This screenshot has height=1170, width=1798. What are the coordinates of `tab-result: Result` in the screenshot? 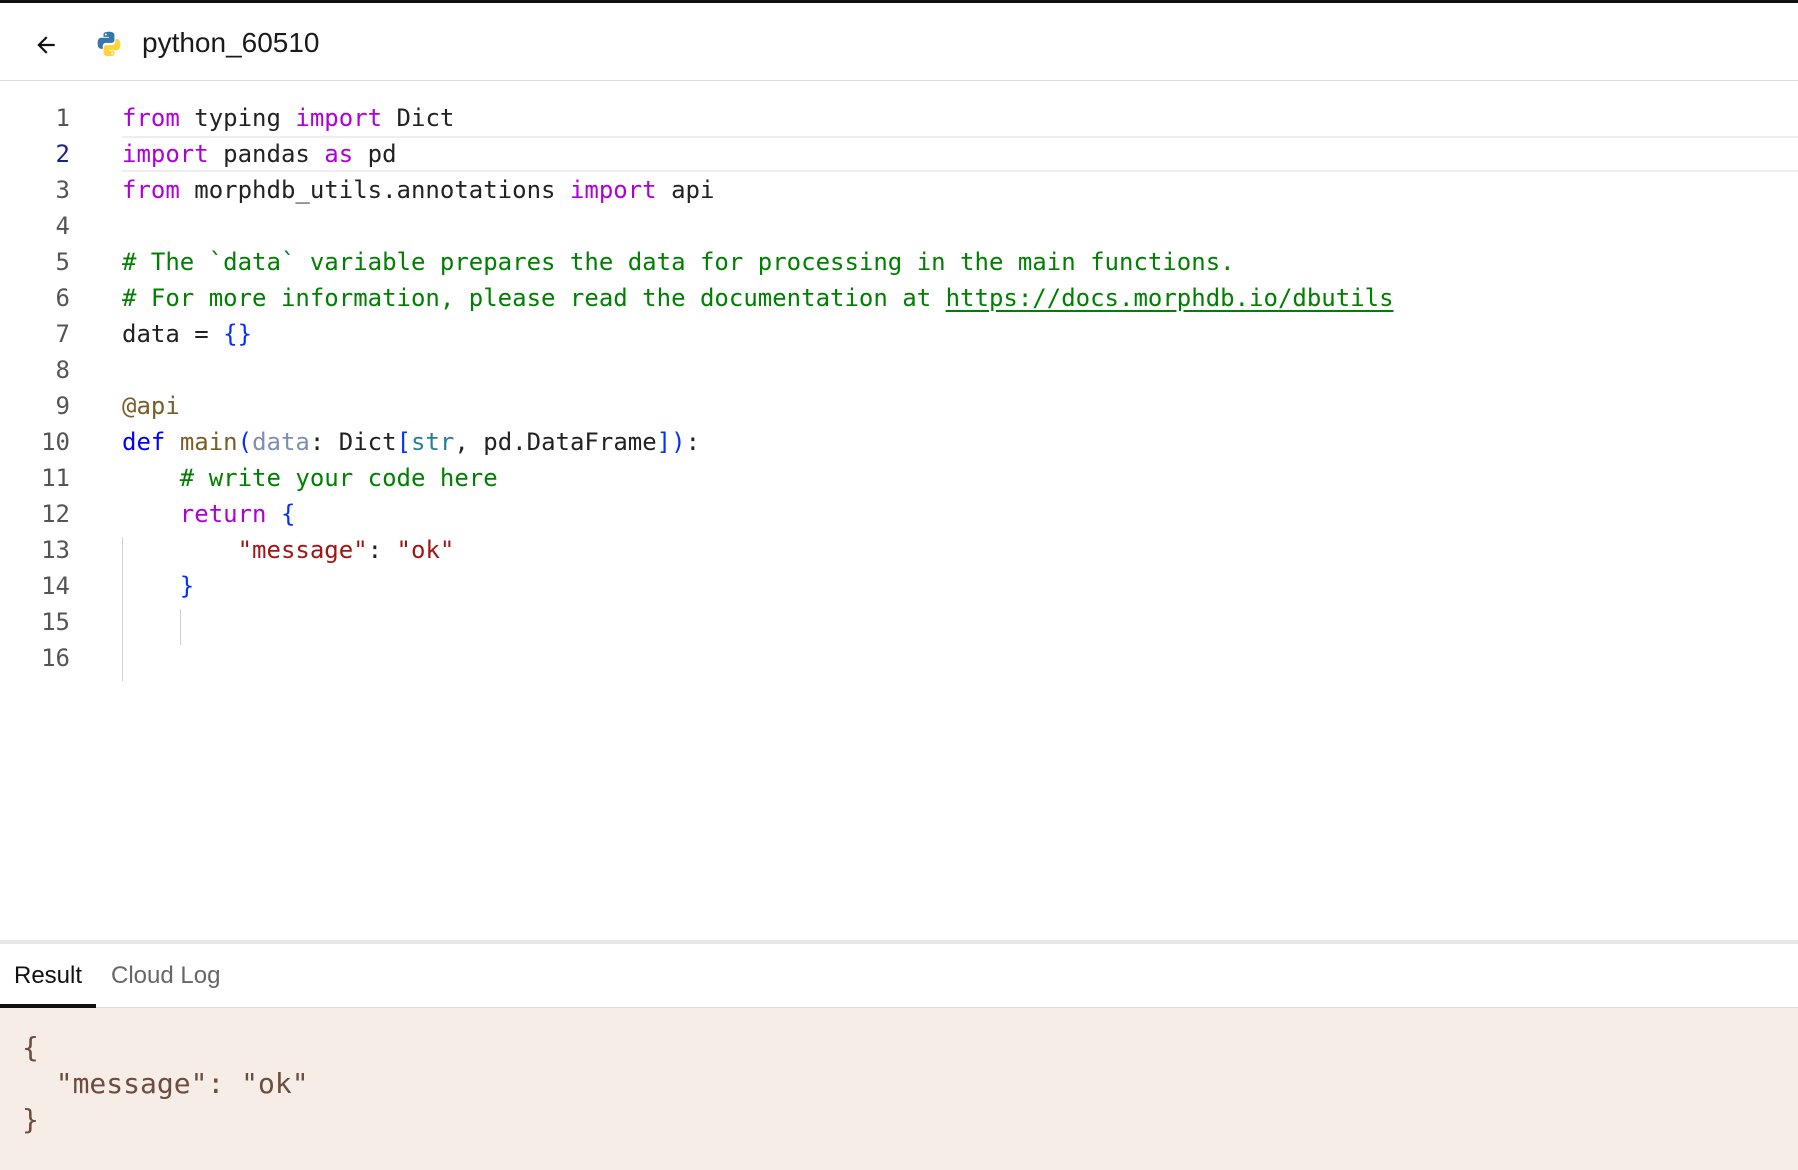 It's located at (48, 976).